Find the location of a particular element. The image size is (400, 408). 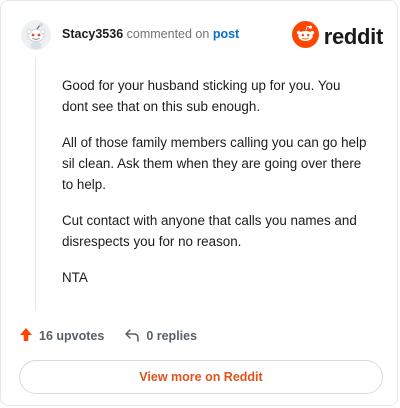

comment-actions: 16 upvotes 0 replies is located at coordinates (108, 336).